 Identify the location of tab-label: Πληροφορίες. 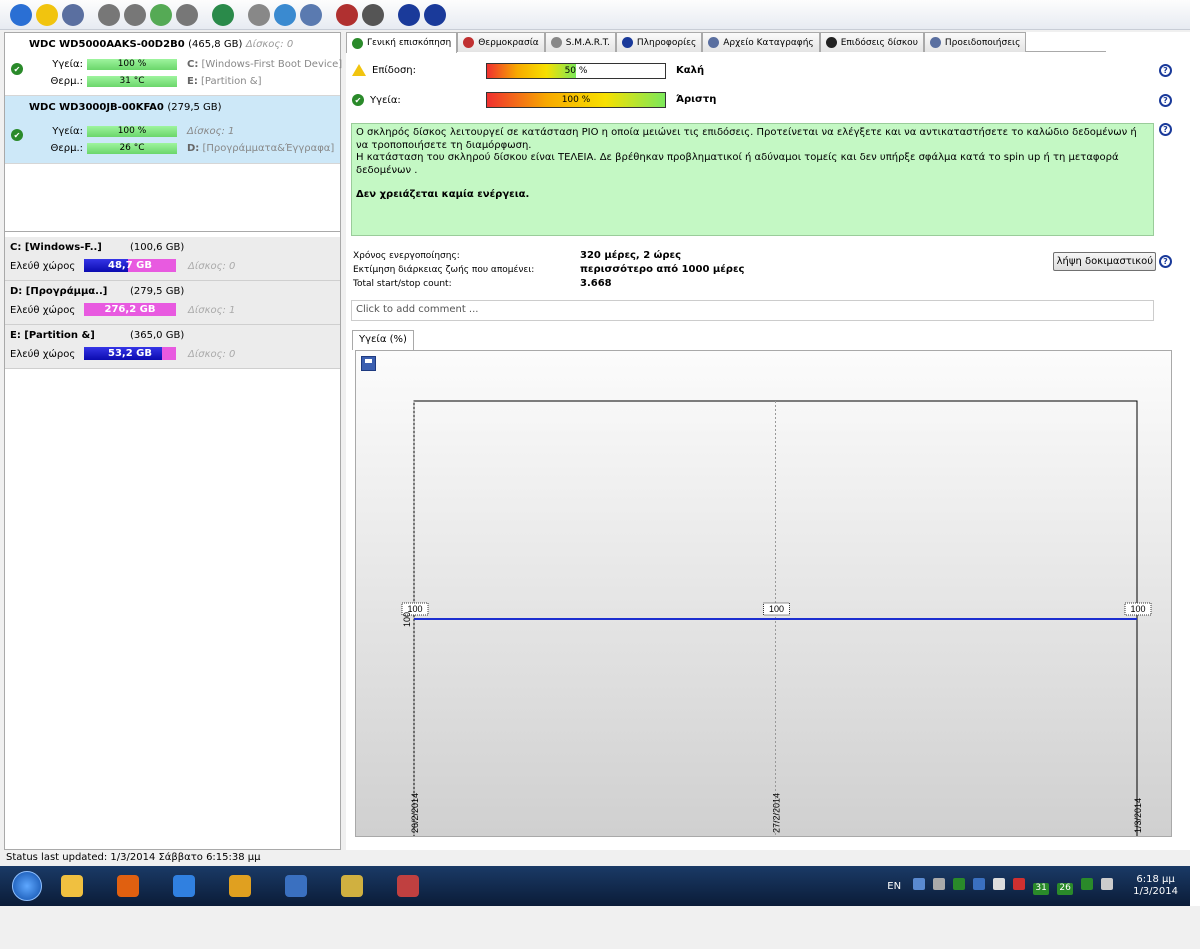
(666, 42).